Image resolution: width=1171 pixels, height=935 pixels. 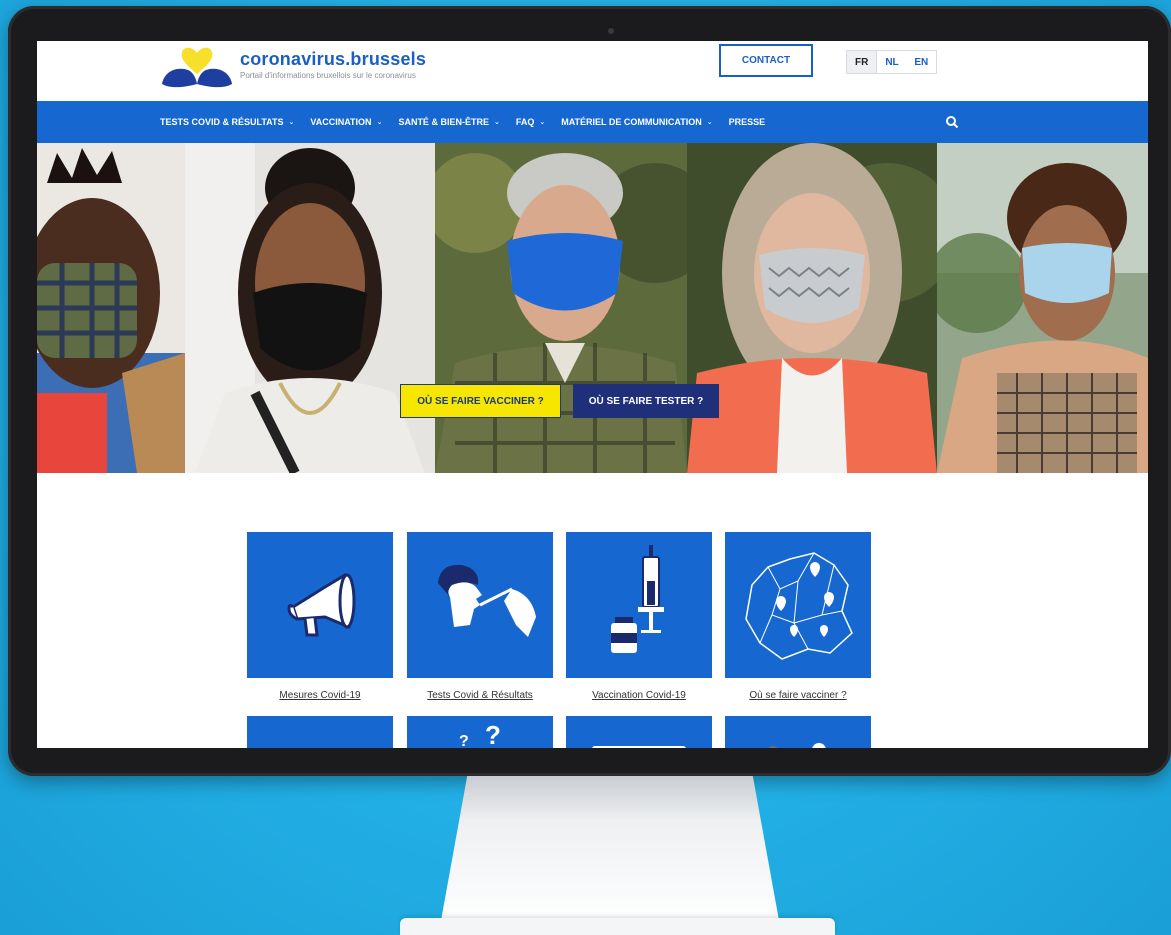 I want to click on nav-item-communication: MATÉRIEL DE COMMUNICATION ⌄, so click(x=636, y=122).